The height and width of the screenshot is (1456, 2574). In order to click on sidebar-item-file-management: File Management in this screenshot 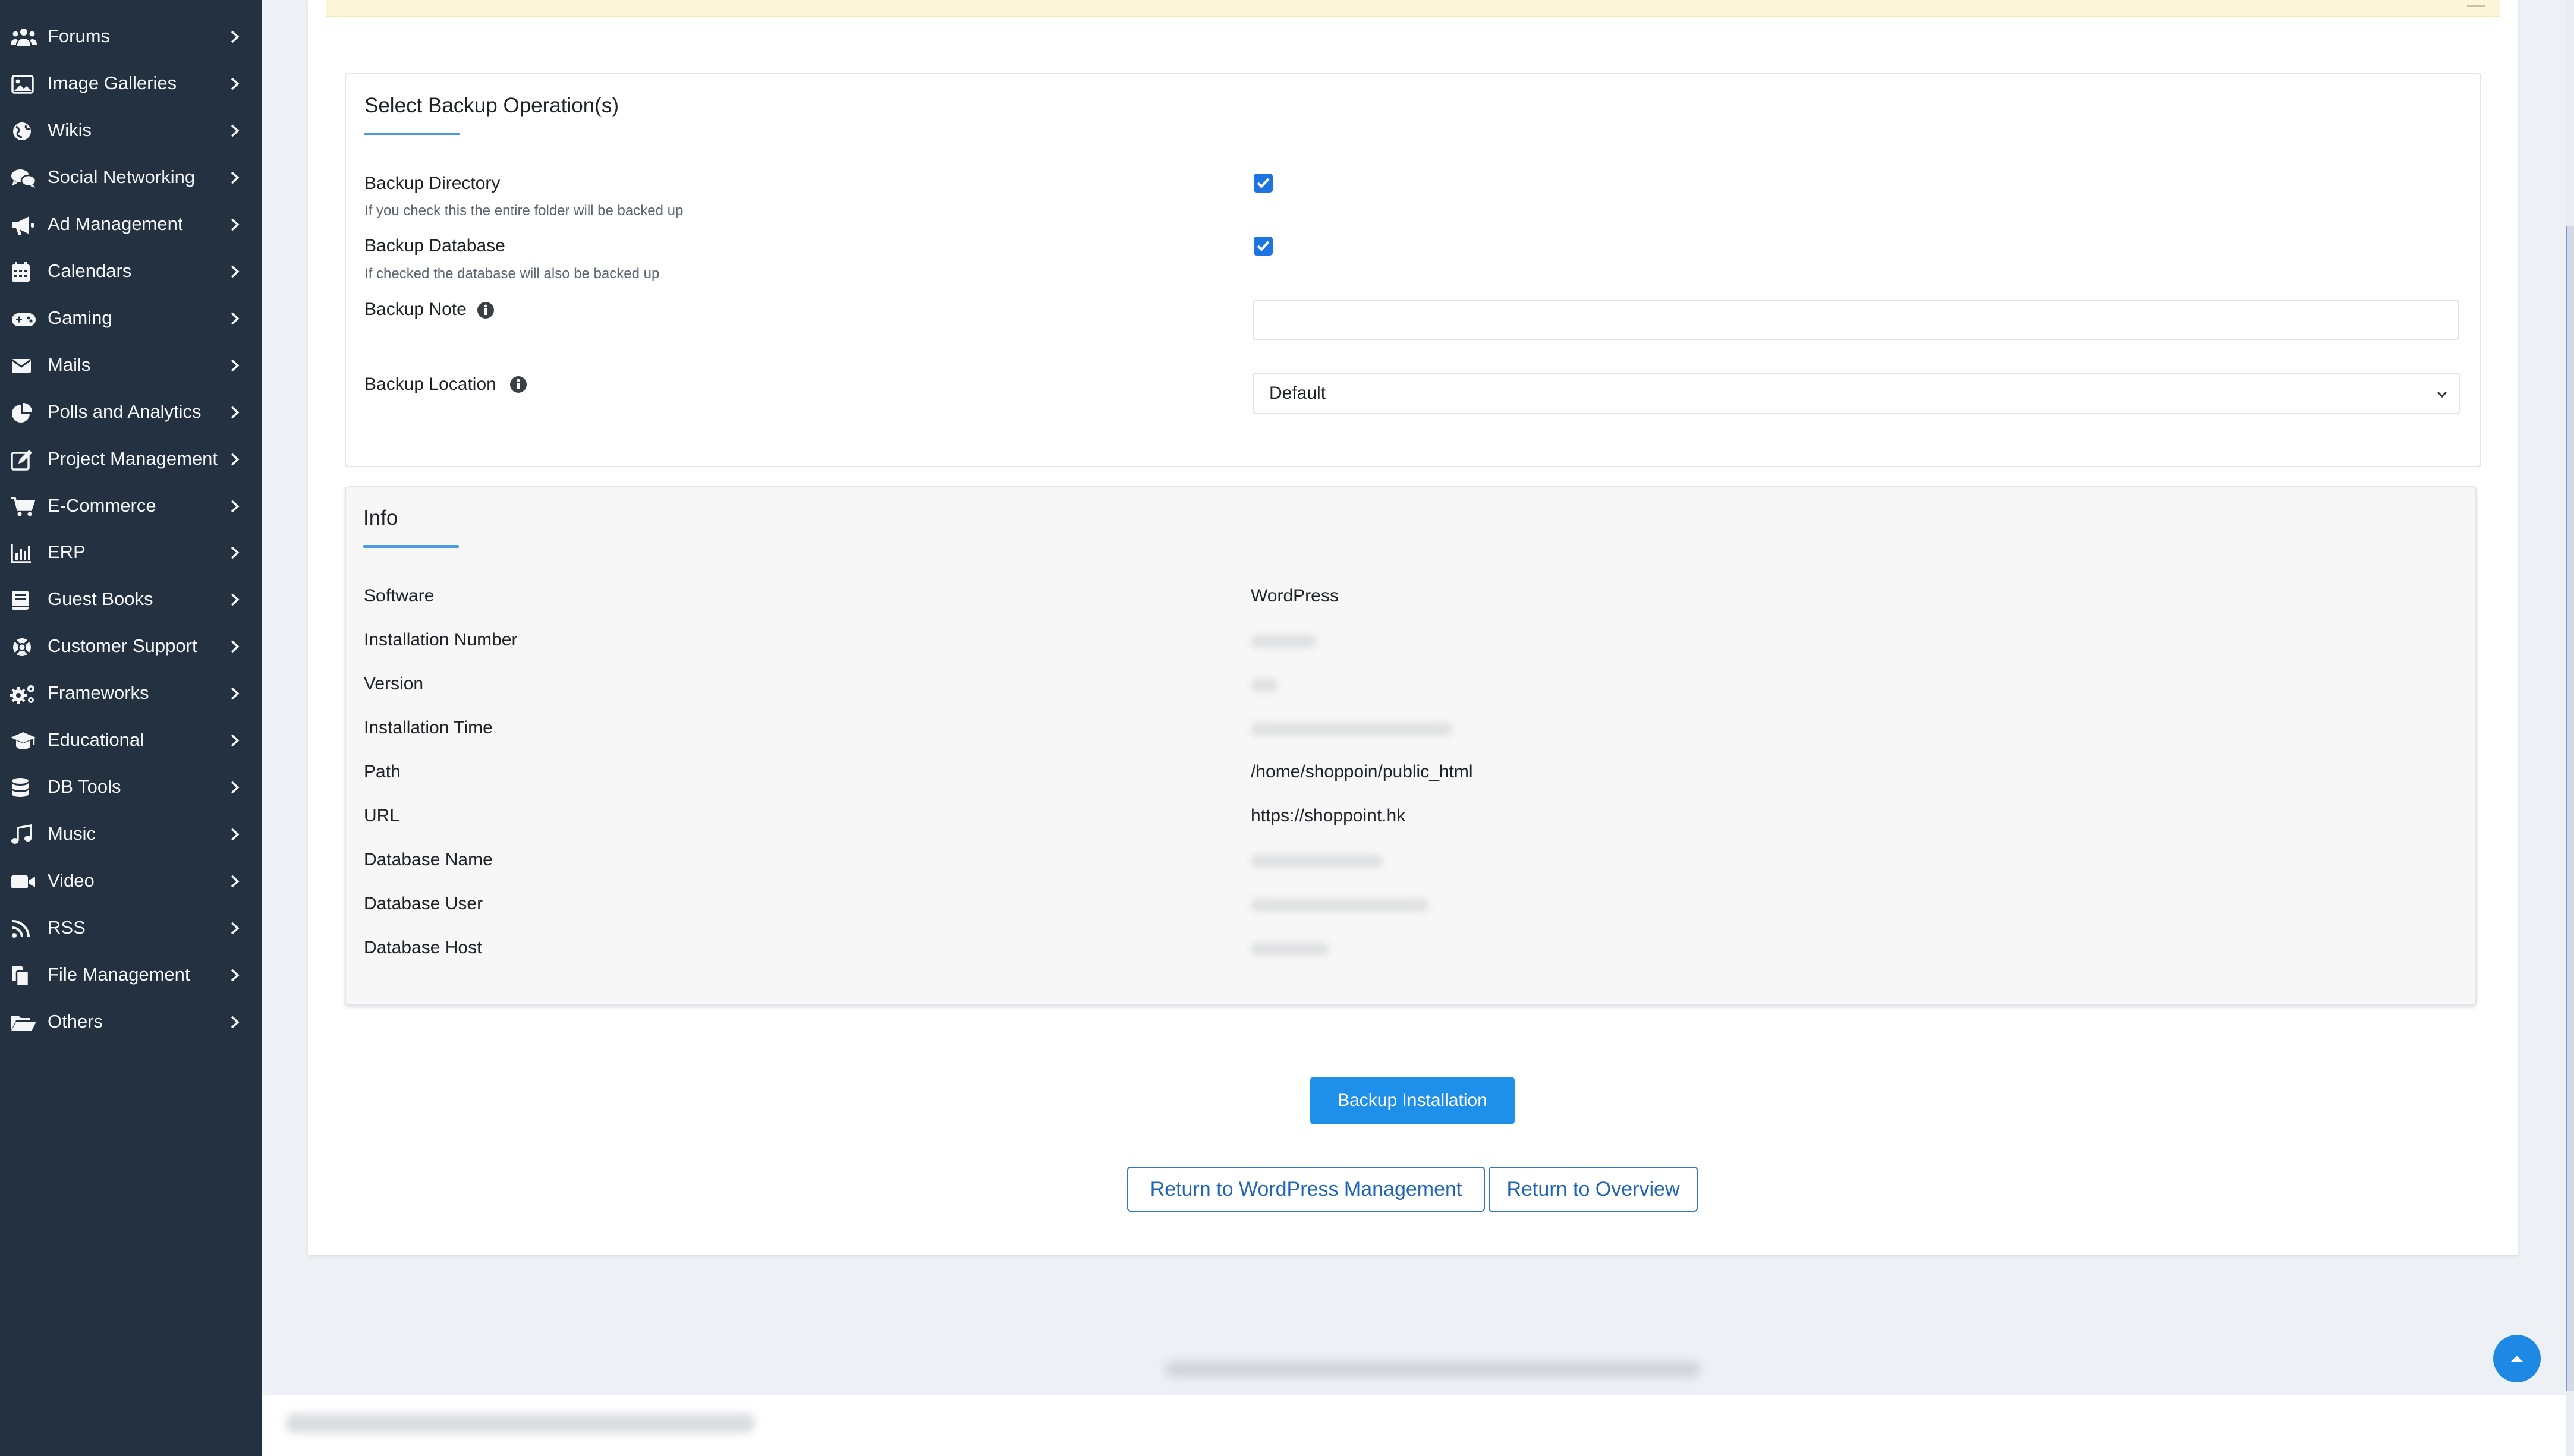, I will do `click(131, 974)`.